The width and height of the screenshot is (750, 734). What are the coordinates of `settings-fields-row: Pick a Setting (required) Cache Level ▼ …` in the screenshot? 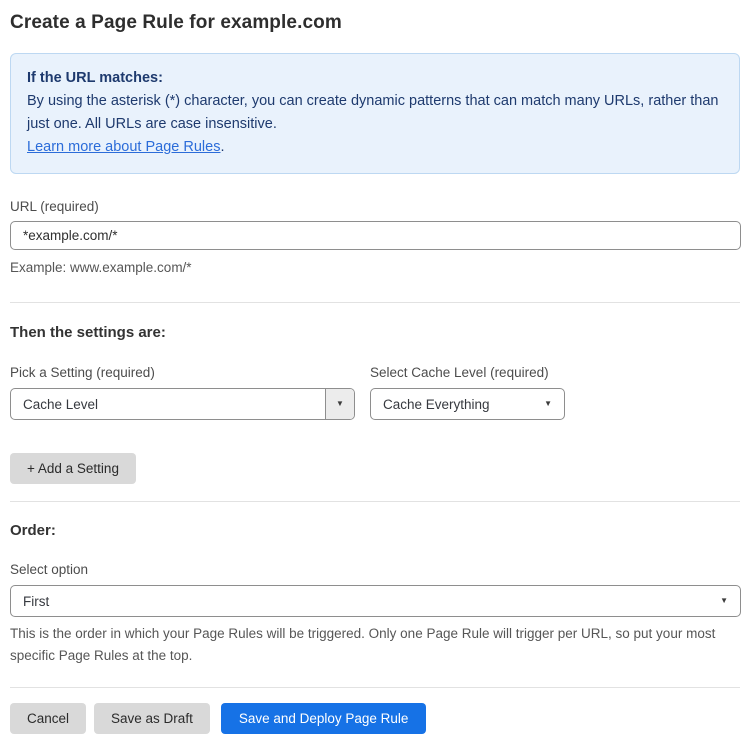 It's located at (375, 392).